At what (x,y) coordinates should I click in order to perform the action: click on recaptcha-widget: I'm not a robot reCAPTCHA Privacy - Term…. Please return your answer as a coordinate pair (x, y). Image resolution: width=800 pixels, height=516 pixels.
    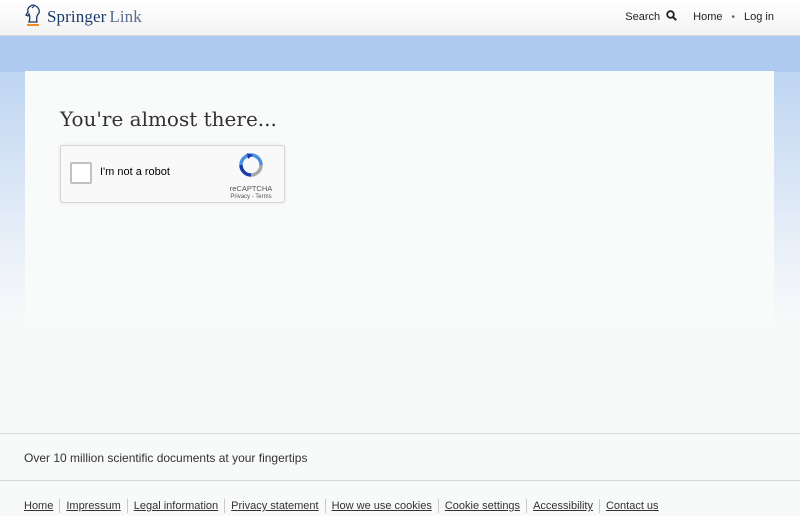
    Looking at the image, I should click on (172, 174).